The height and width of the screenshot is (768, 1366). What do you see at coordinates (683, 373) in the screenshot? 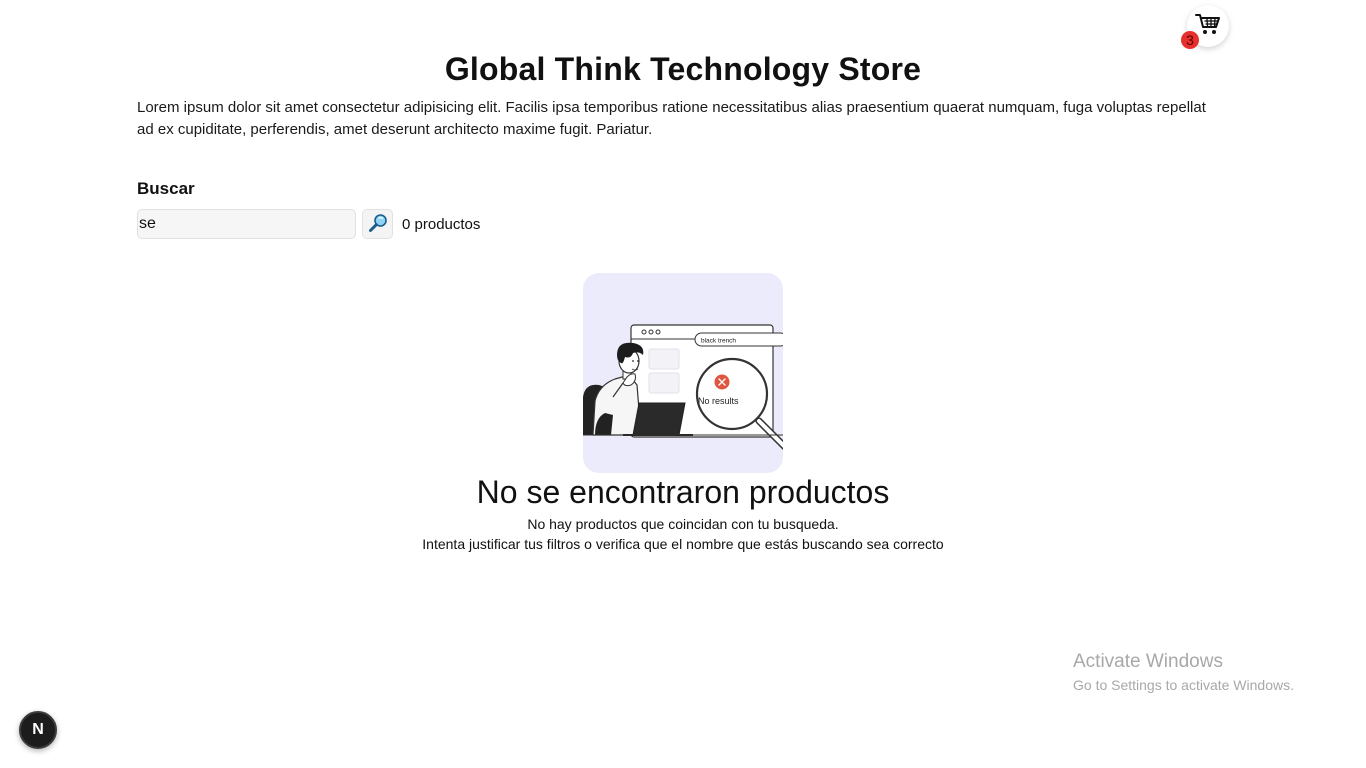
I see `no-results-illustration: black trench No results` at bounding box center [683, 373].